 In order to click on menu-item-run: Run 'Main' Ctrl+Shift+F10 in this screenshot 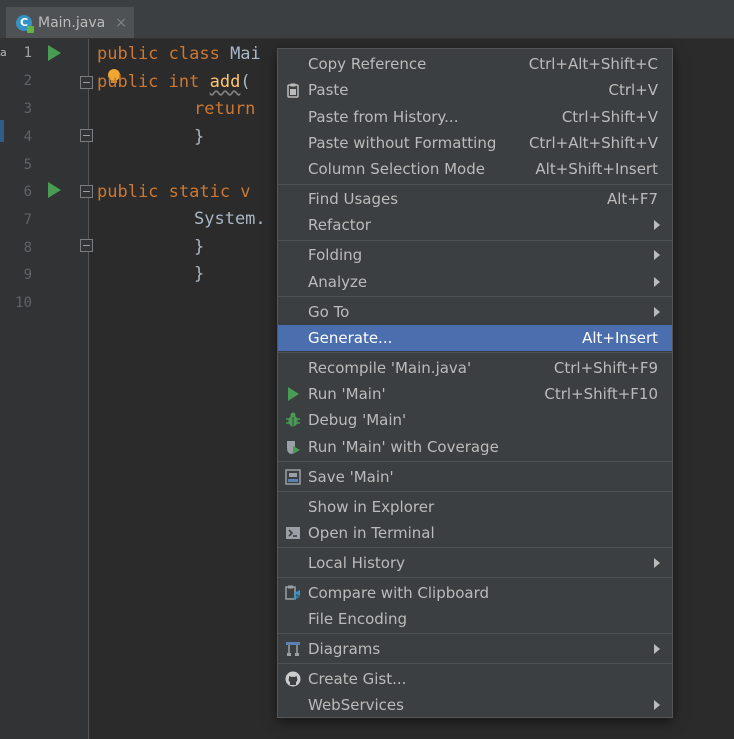, I will do `click(475, 394)`.